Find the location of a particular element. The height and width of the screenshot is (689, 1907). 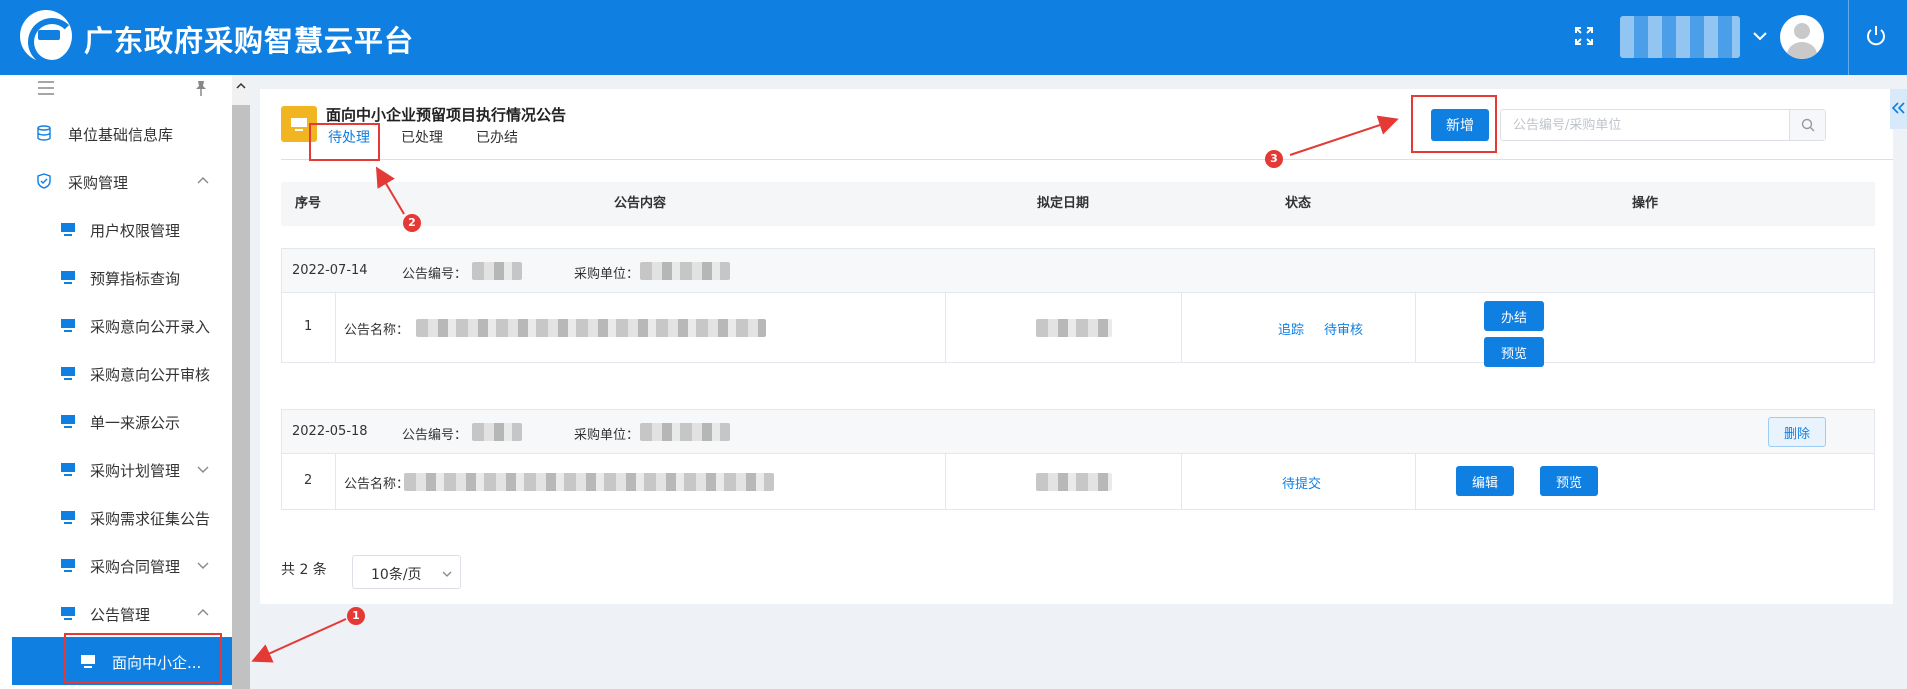

sidebar-item-contract-management: 采购合同管理 is located at coordinates (116, 565).